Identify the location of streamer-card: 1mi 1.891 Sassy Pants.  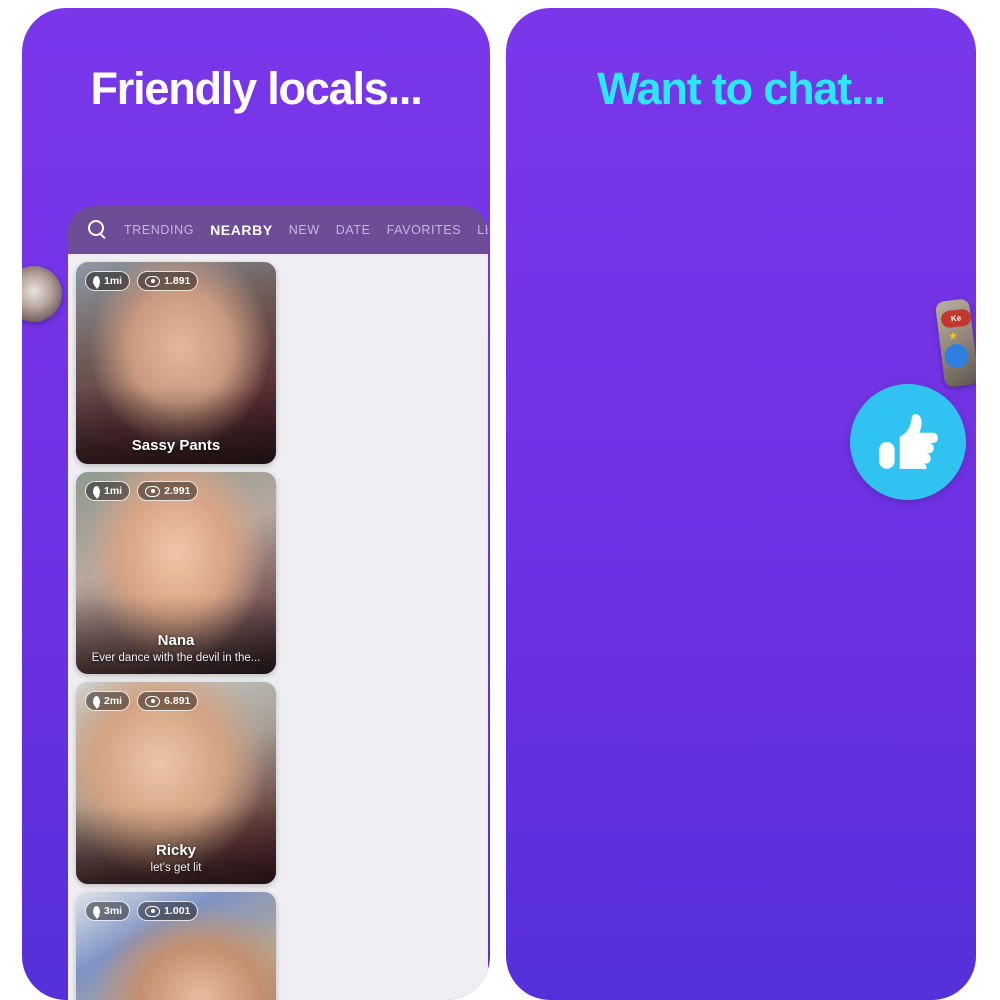
(176, 363).